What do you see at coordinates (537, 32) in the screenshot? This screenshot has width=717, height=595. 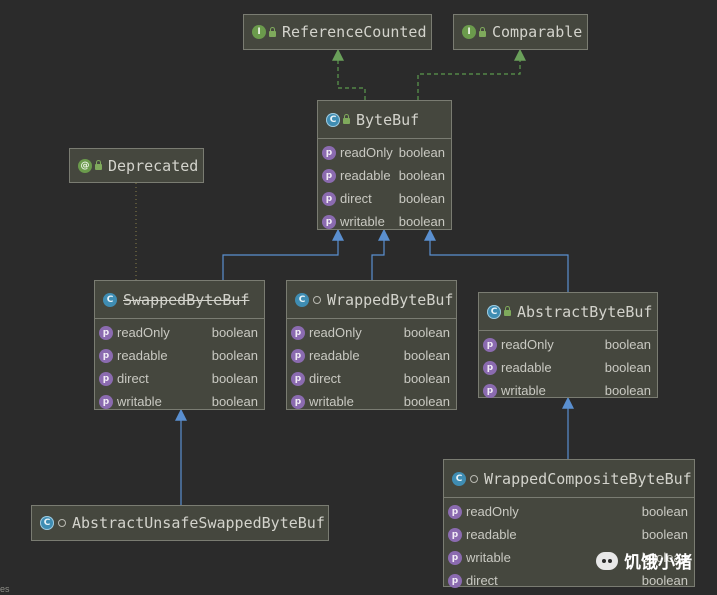 I see `node-title: Comparable` at bounding box center [537, 32].